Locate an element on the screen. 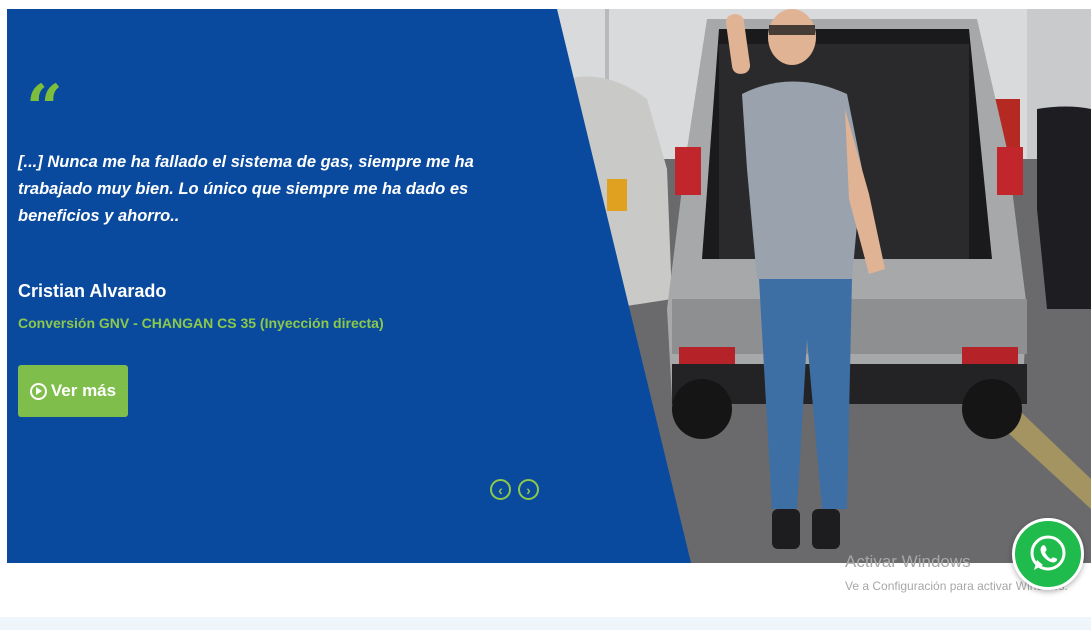 This screenshot has height=630, width=1091. carousel-controls: ‹ › is located at coordinates (514, 489).